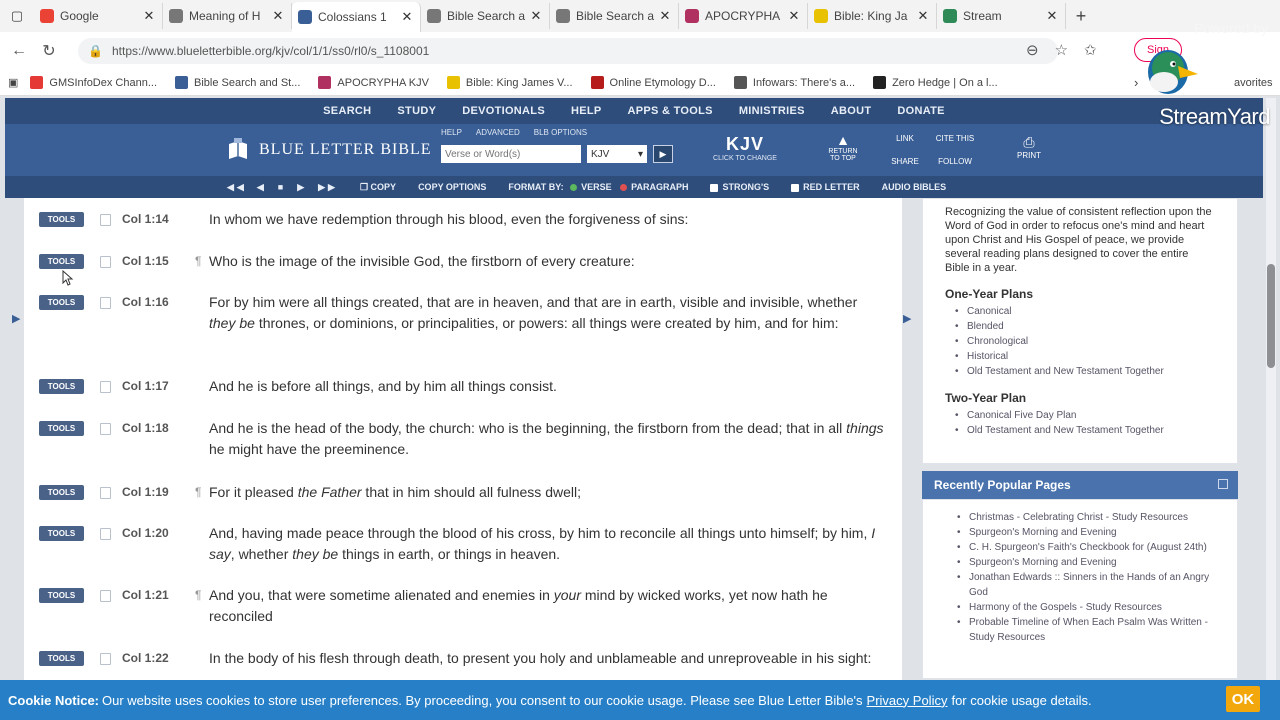 The width and height of the screenshot is (1280, 720). Describe the element at coordinates (1085, 356) in the screenshot. I see `reading-plan-link: Historical` at that location.